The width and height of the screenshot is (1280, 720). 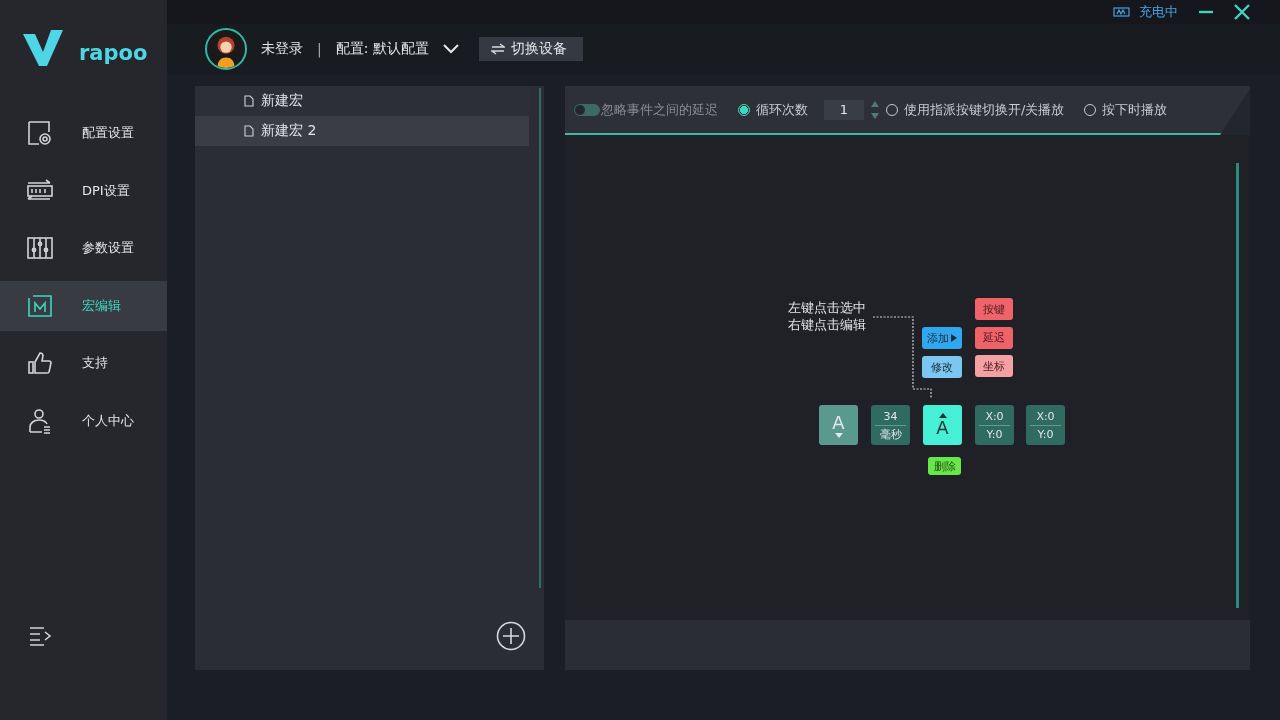 What do you see at coordinates (954, 338) in the screenshot?
I see `submenu-arrow-icon` at bounding box center [954, 338].